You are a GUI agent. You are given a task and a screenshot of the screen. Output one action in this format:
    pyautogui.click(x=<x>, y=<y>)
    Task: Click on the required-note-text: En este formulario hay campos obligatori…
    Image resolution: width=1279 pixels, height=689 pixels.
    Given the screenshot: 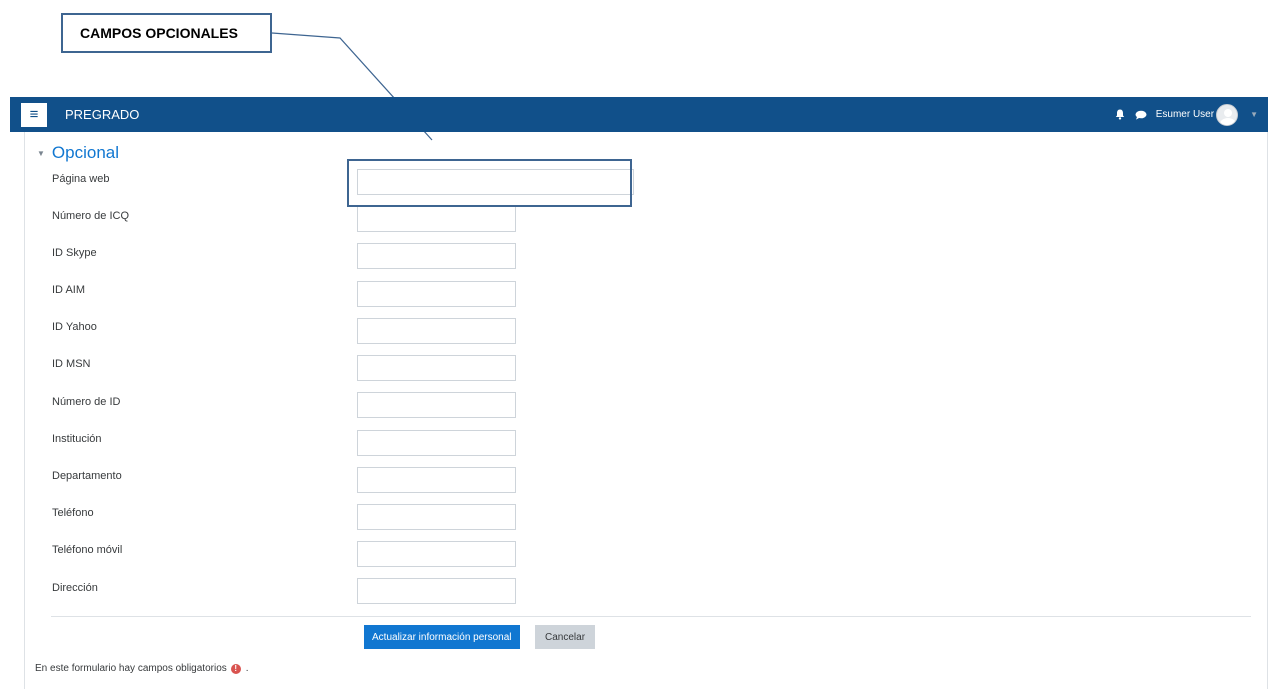 What is the action you would take?
    pyautogui.click(x=131, y=668)
    